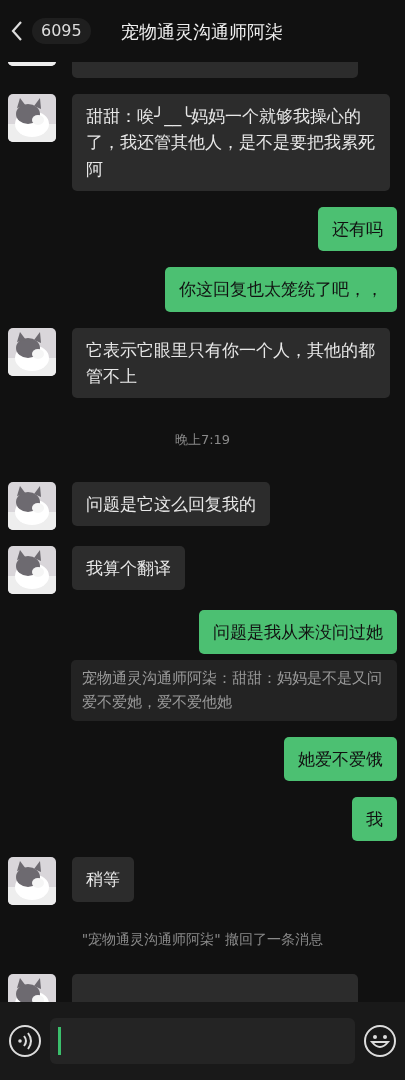 This screenshot has width=405, height=1080. I want to click on unread-count: 6095, so click(61, 31).